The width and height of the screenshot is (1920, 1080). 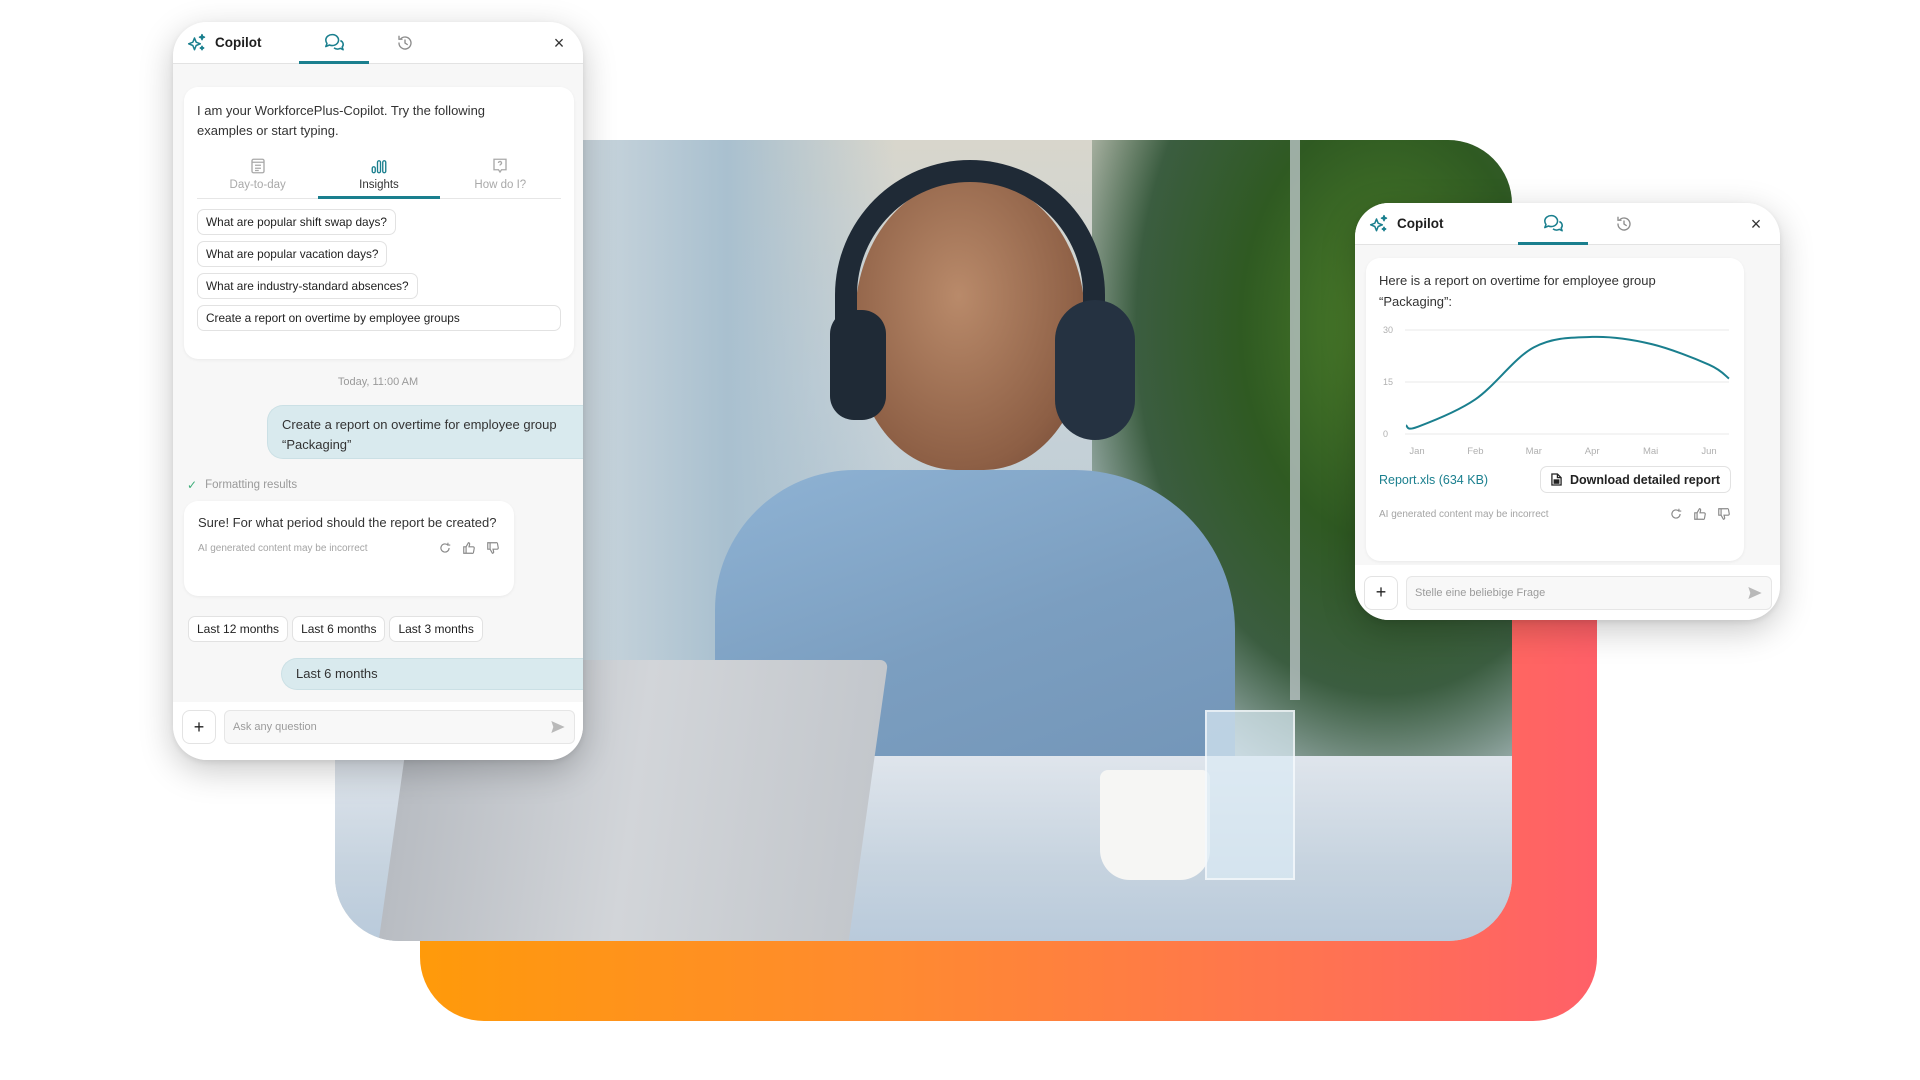 I want to click on series-line, so click(x=1567, y=382).